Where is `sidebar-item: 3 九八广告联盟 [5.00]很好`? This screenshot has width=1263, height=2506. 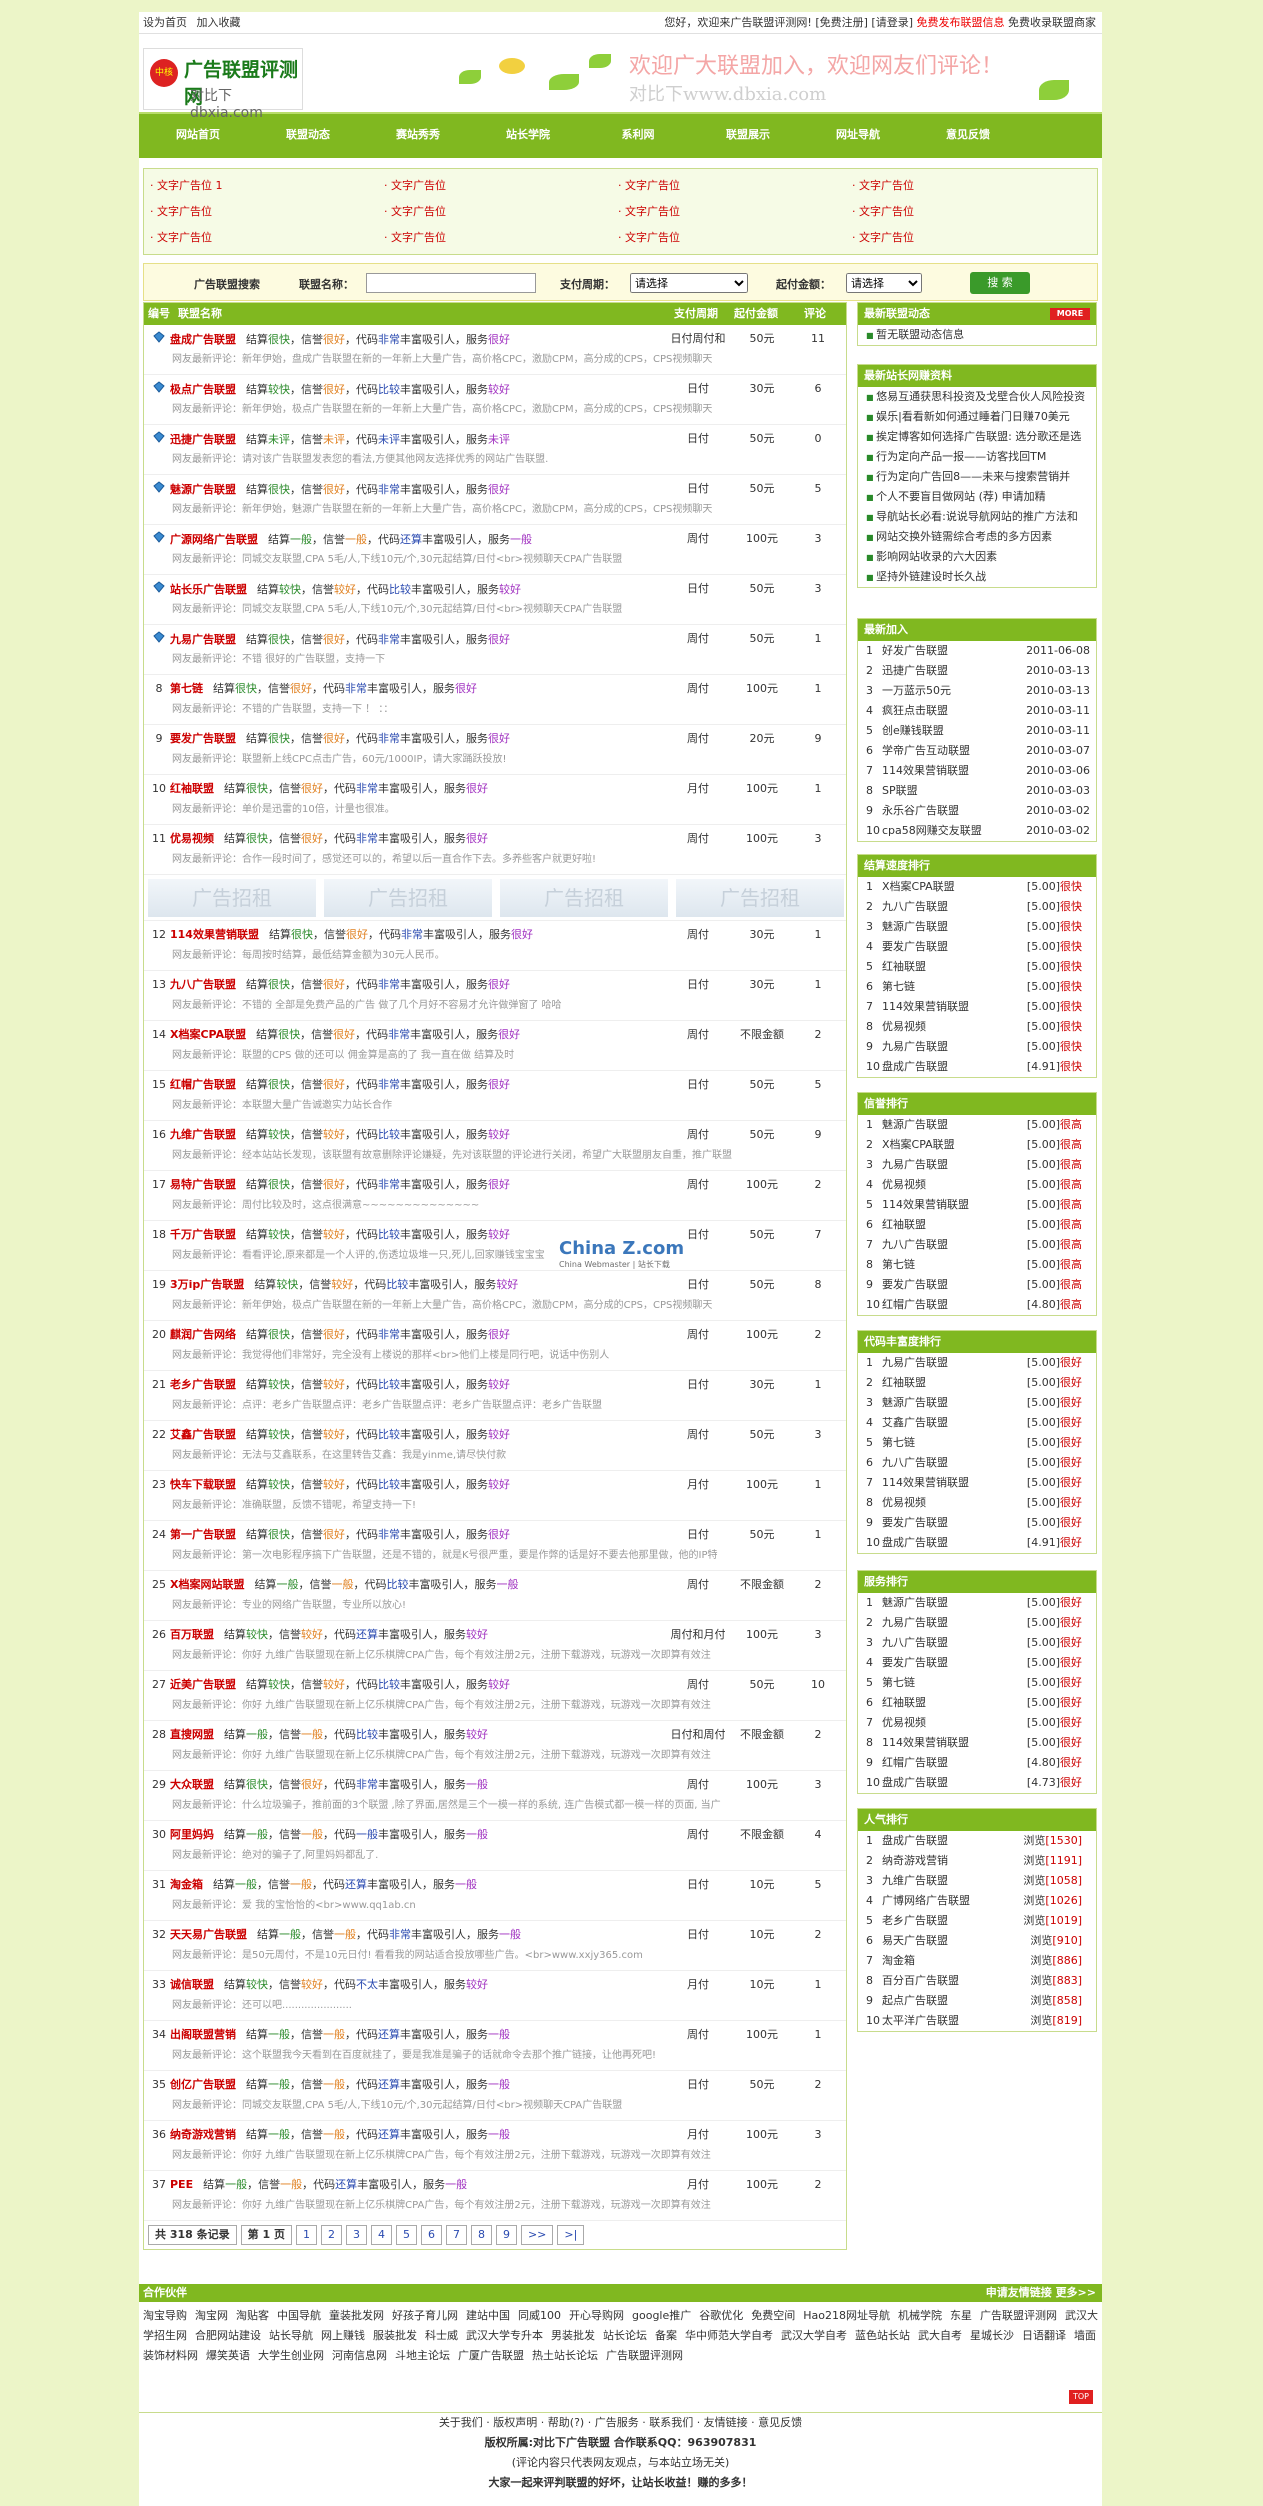
sidebar-item: 3 九八广告联盟 [5.00]很好 is located at coordinates (977, 1643).